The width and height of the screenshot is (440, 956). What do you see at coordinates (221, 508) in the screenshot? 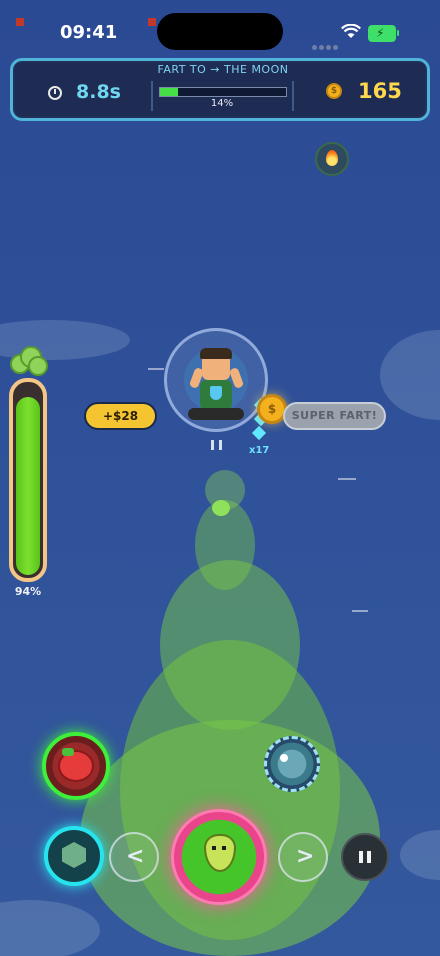
I see `gas-cloud` at bounding box center [221, 508].